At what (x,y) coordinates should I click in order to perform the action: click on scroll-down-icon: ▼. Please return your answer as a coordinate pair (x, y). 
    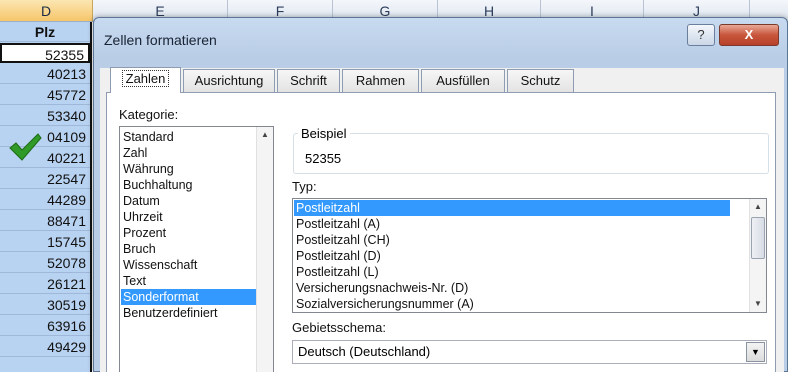
    Looking at the image, I should click on (758, 304).